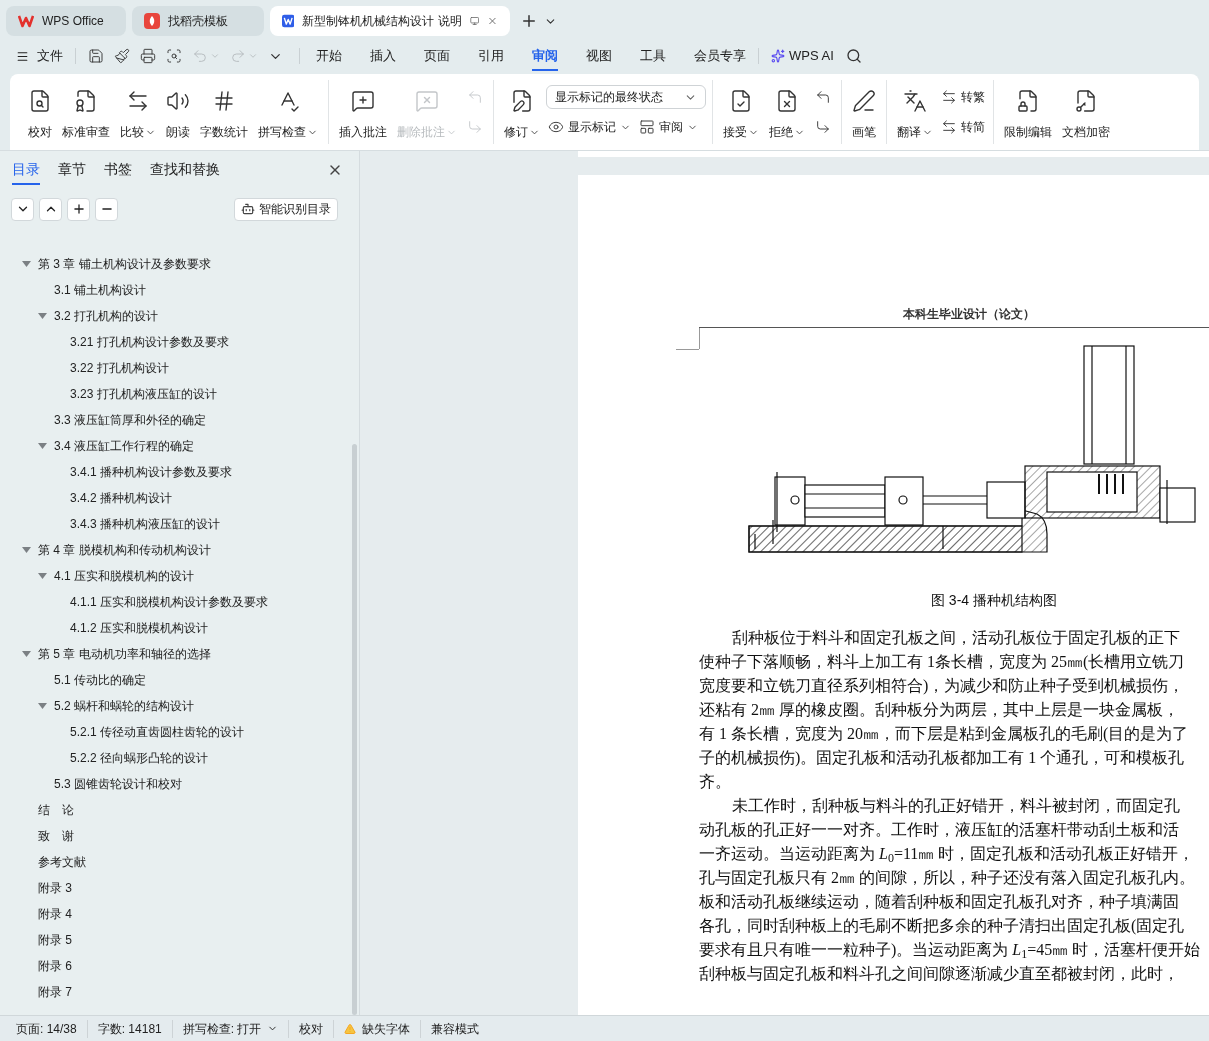  What do you see at coordinates (179, 290) in the screenshot?
I see `toc-item: 3.1 铺土机构设计` at bounding box center [179, 290].